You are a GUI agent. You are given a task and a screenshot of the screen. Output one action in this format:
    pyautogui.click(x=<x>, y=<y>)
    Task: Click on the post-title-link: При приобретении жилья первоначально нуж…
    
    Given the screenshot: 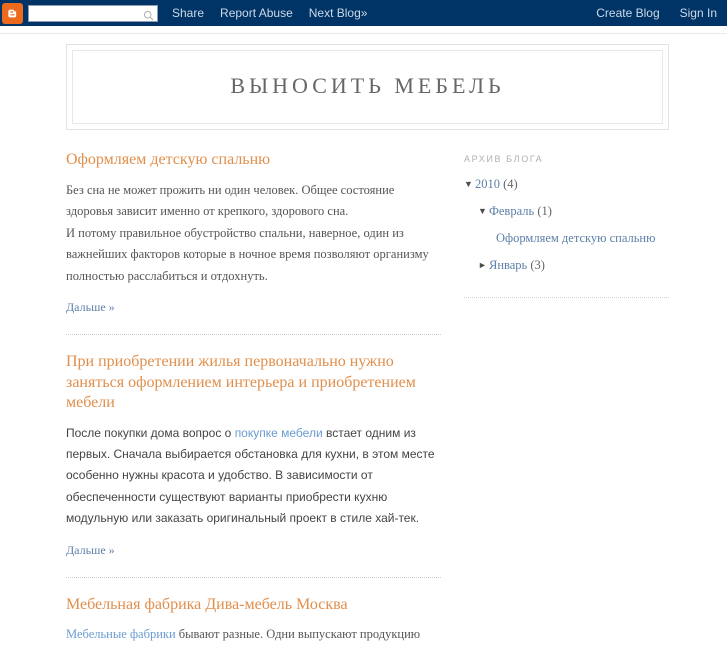 What is the action you would take?
    pyautogui.click(x=241, y=382)
    